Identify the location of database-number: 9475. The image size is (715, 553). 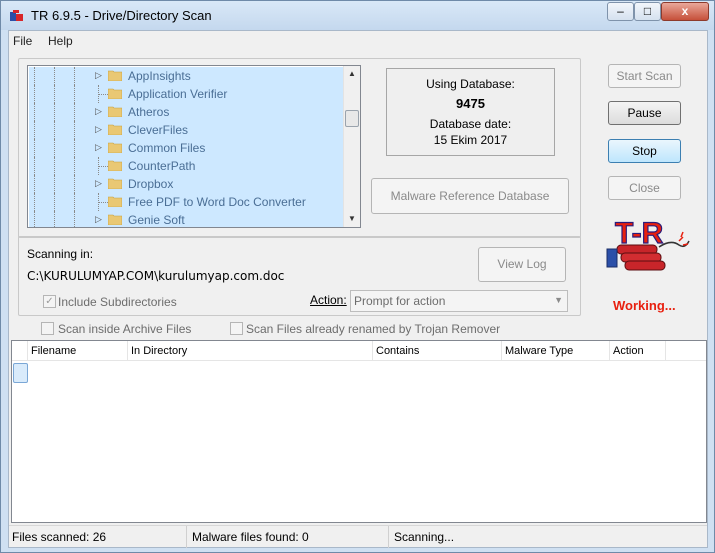
(470, 103).